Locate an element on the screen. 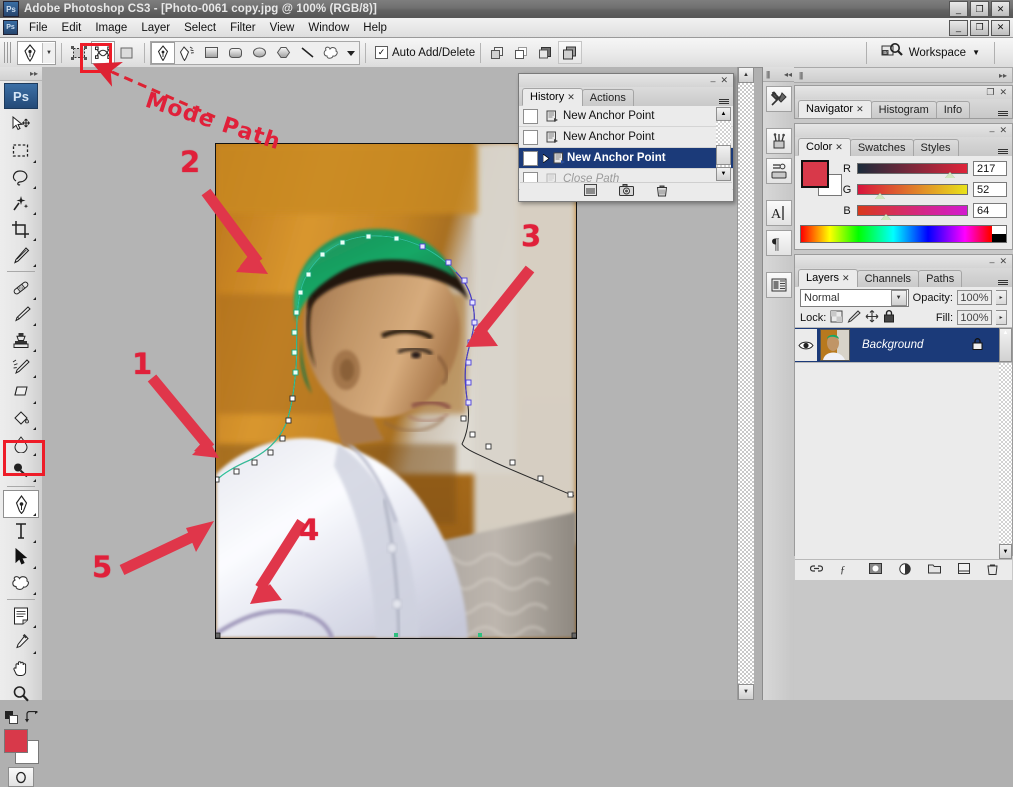 The image size is (1013, 787). history-vertical-scrollbar: ▲ ▼ is located at coordinates (723, 144).